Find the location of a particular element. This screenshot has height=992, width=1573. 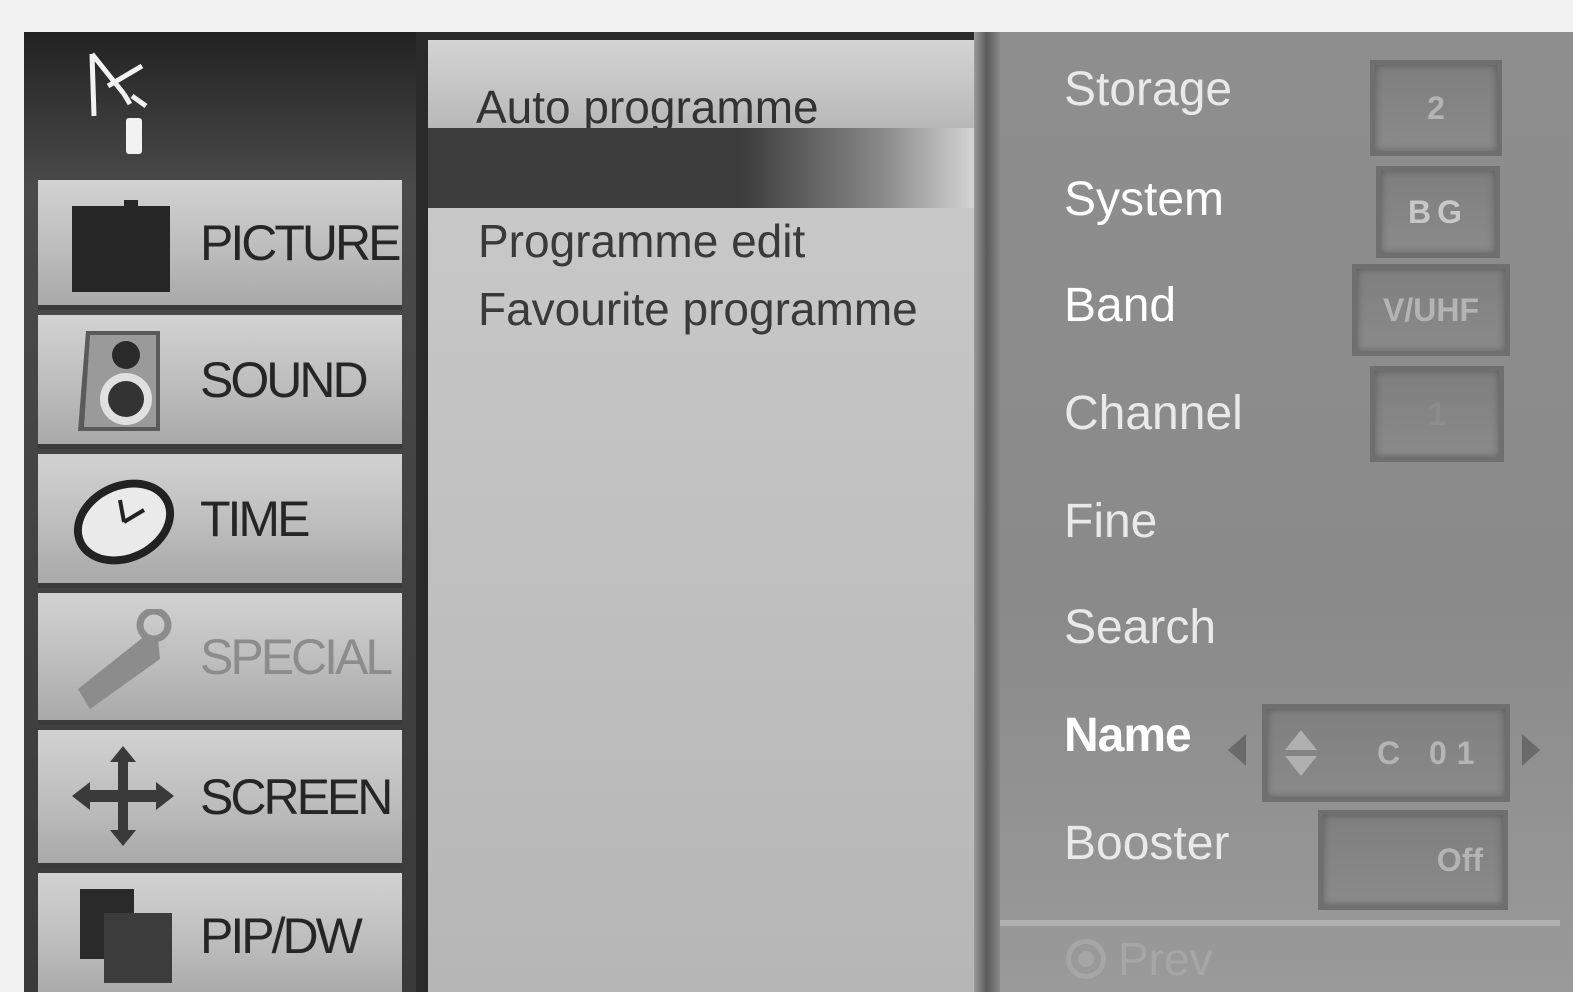

booster-label: Booster is located at coordinates (1147, 843).